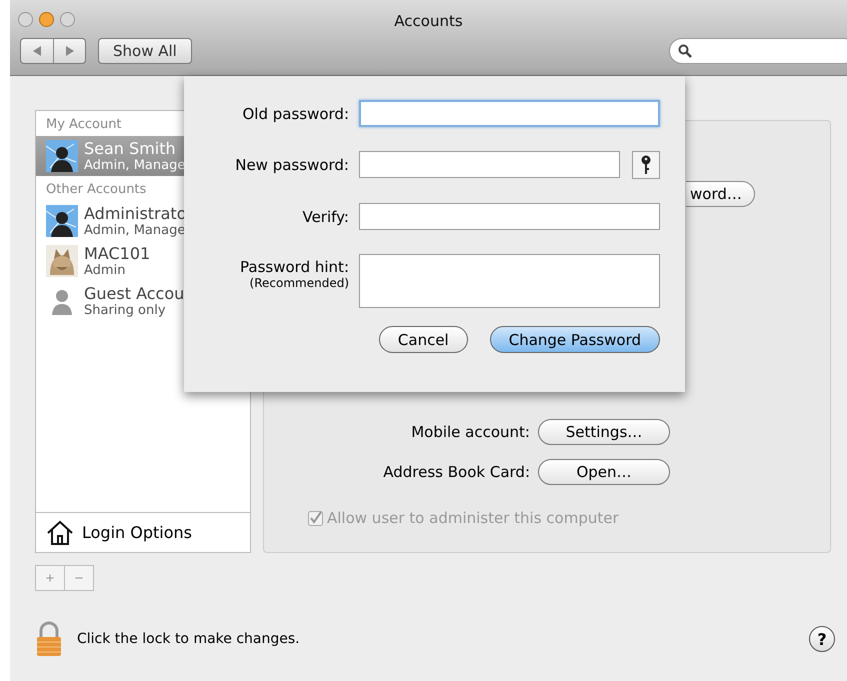 The height and width of the screenshot is (681, 847). Describe the element at coordinates (423, 339) in the screenshot. I see `cancel-button: Cancel` at that location.